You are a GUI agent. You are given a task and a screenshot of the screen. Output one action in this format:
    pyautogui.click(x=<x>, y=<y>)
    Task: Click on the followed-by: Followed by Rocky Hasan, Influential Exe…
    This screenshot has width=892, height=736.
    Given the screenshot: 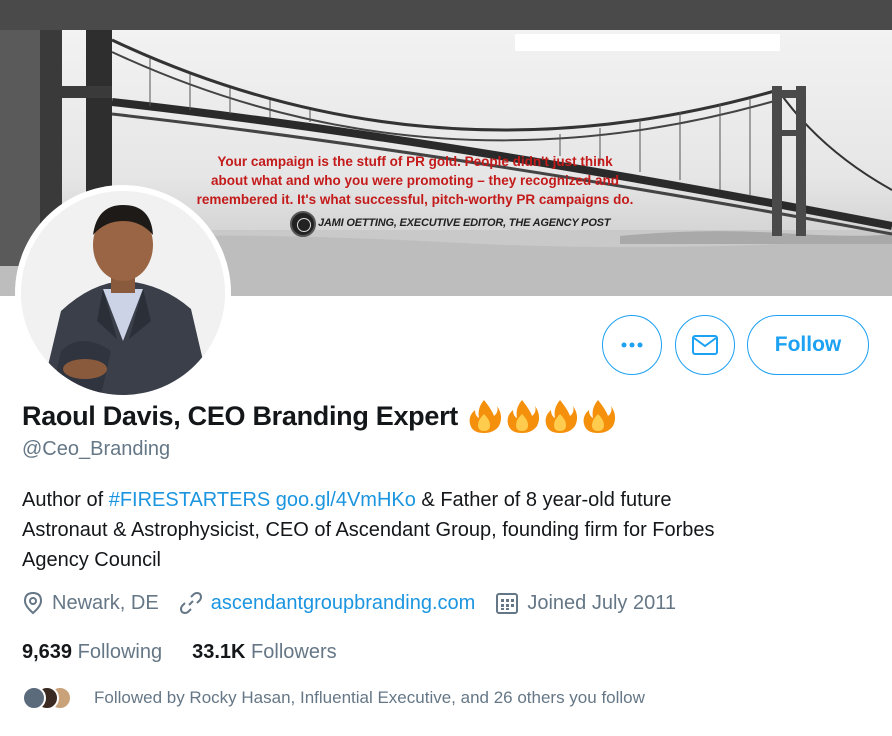 What is the action you would take?
    pyautogui.click(x=333, y=698)
    